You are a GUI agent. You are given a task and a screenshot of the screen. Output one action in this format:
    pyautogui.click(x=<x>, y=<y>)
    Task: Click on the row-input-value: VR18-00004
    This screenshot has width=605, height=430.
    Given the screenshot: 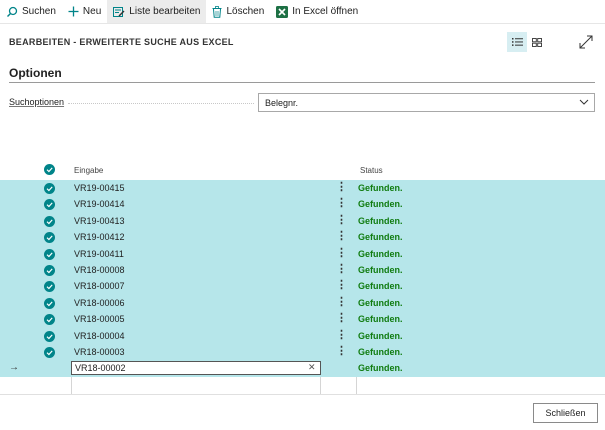 What is the action you would take?
    pyautogui.click(x=99, y=335)
    